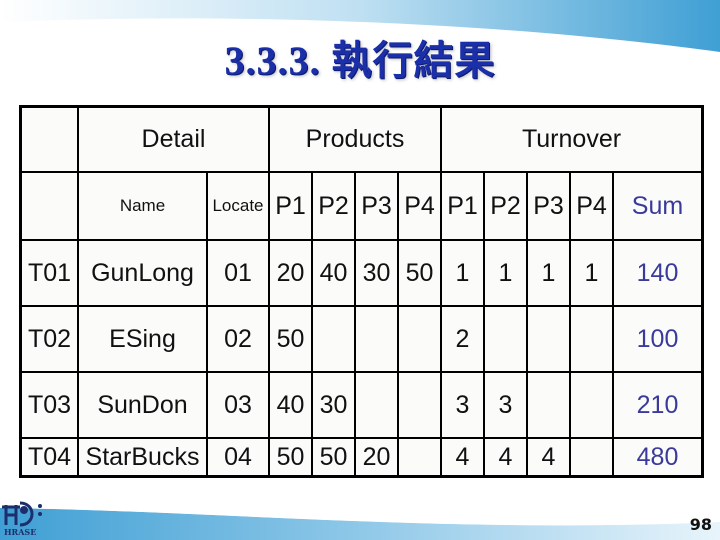 This screenshot has width=720, height=540. Describe the element at coordinates (548, 457) in the screenshot. I see `cell-turnover-p3: 4` at that location.